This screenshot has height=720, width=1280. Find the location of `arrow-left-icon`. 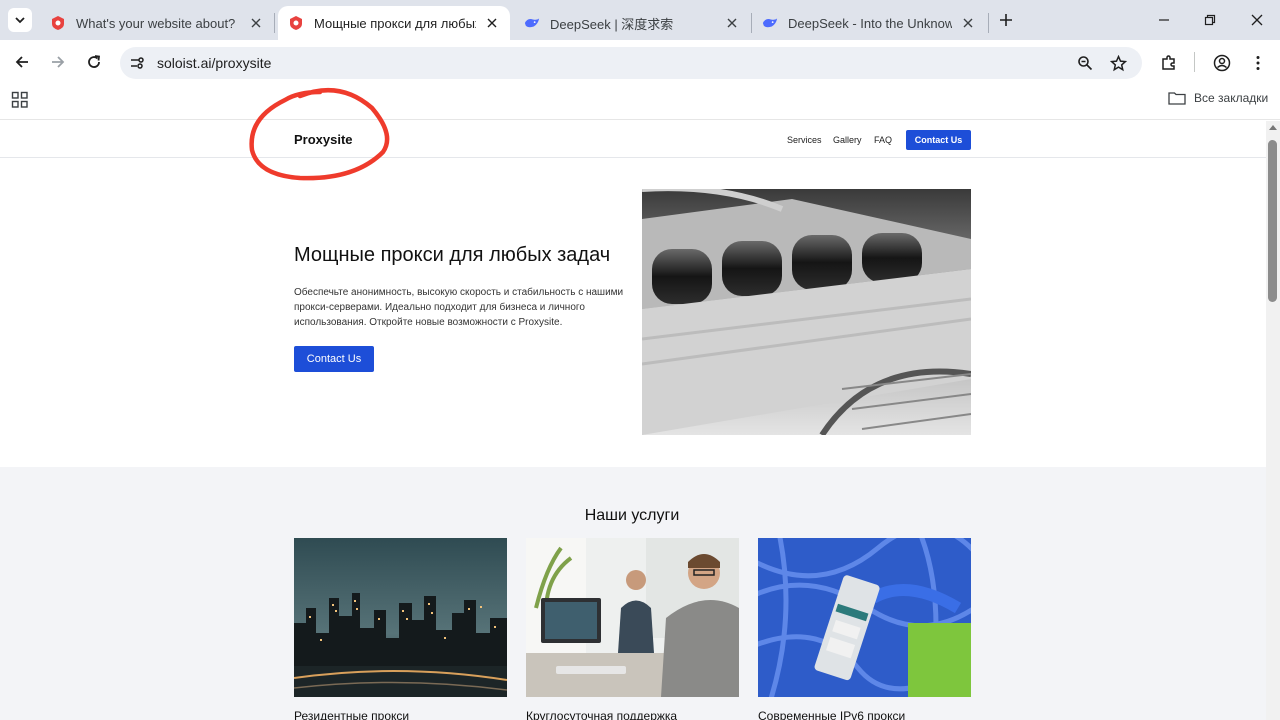

arrow-left-icon is located at coordinates (21, 62).